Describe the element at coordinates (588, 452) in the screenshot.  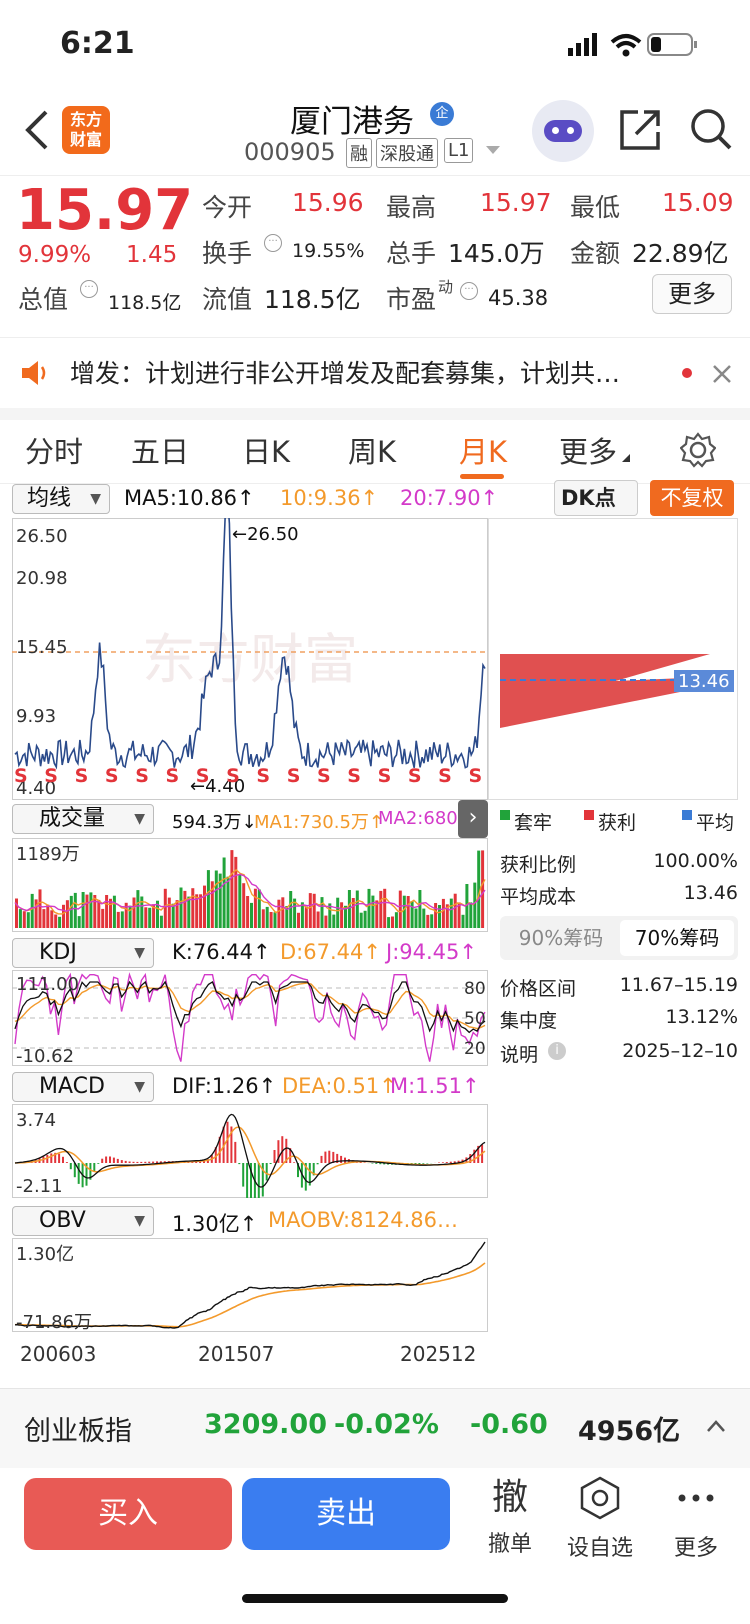
I see `tab-more: 更多` at that location.